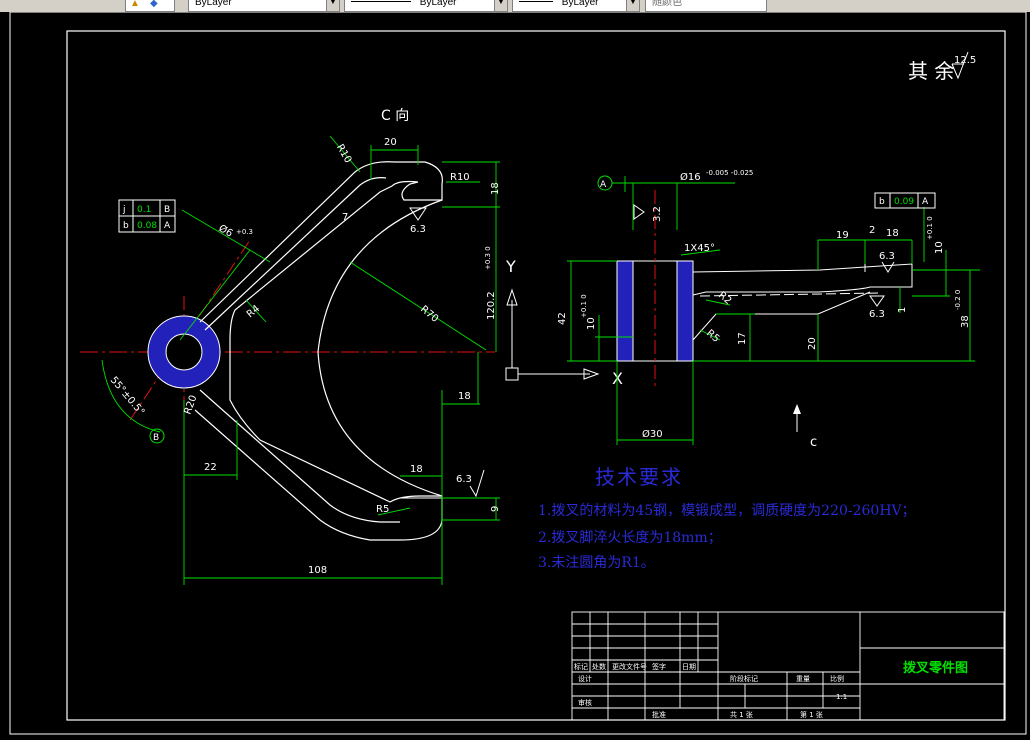  I want to click on dim-22: 22, so click(210, 467).